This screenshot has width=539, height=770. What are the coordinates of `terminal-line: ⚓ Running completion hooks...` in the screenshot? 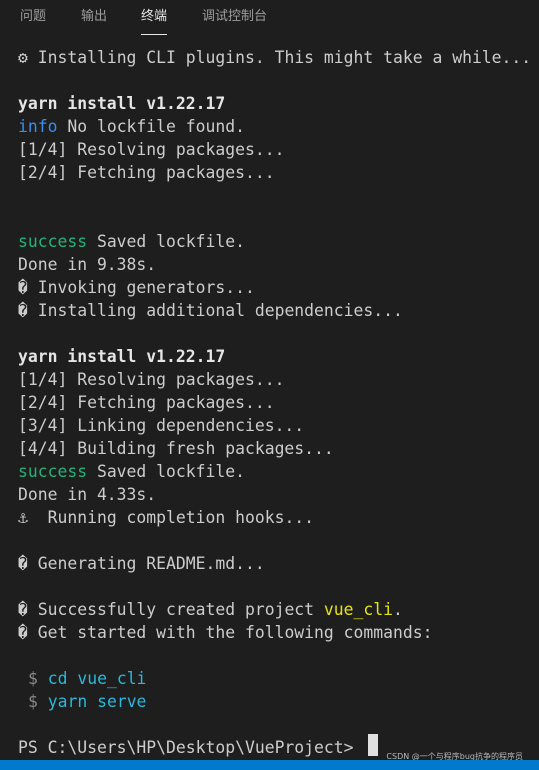 It's located at (166, 517).